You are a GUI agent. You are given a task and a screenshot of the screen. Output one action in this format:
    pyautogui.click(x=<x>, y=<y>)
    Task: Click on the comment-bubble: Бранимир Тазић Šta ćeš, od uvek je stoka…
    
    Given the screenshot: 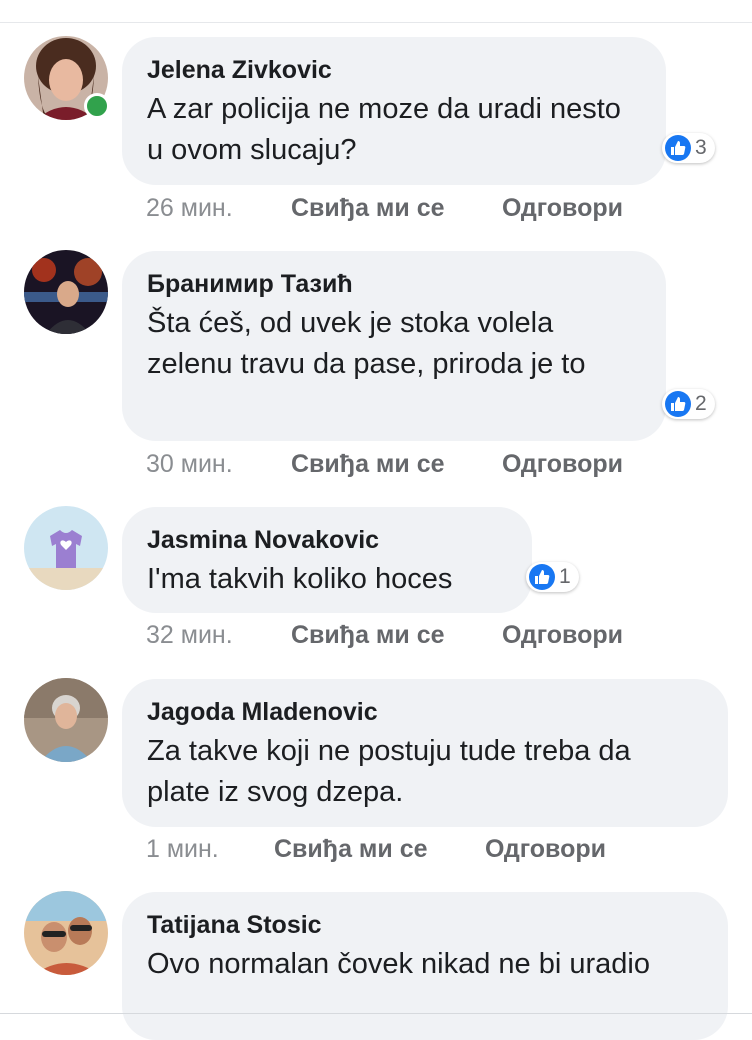 What is the action you would take?
    pyautogui.click(x=394, y=346)
    